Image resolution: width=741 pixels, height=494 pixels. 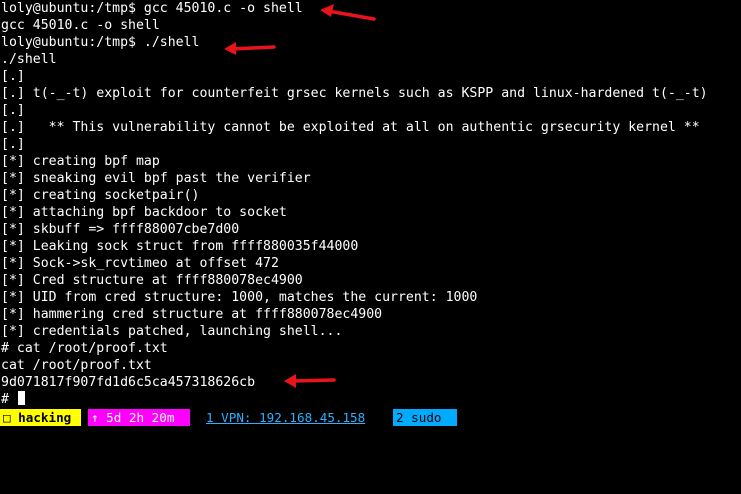 I want to click on terminal-line: ./shell, so click(x=29, y=59).